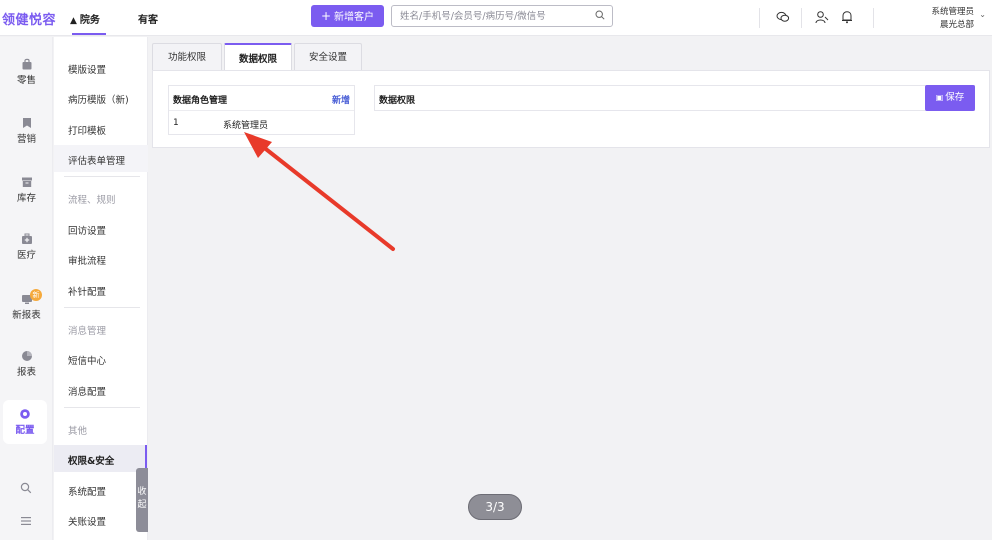 Image resolution: width=992 pixels, height=540 pixels. I want to click on iconbar-item-report: 报表, so click(26, 364).